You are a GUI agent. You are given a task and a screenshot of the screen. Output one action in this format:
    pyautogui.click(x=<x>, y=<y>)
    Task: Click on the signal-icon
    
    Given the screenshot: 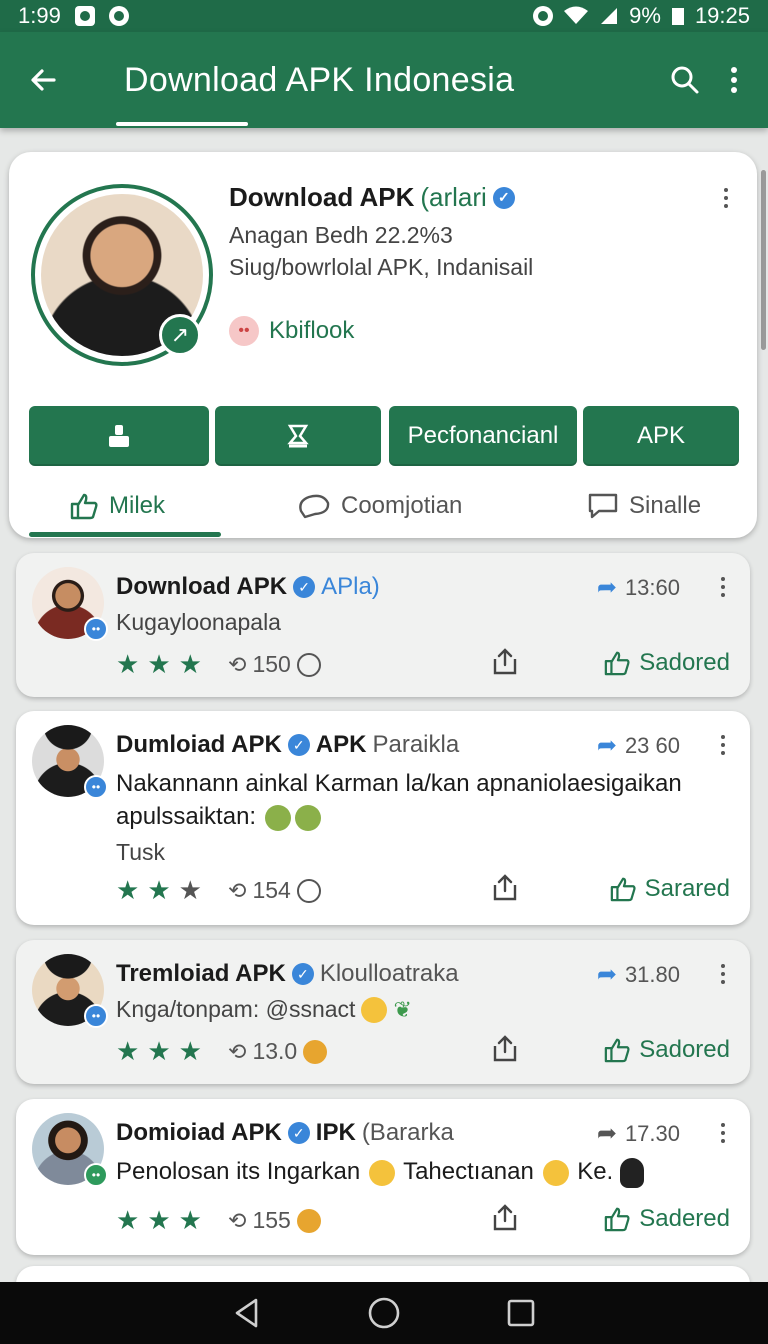 What is the action you would take?
    pyautogui.click(x=609, y=16)
    